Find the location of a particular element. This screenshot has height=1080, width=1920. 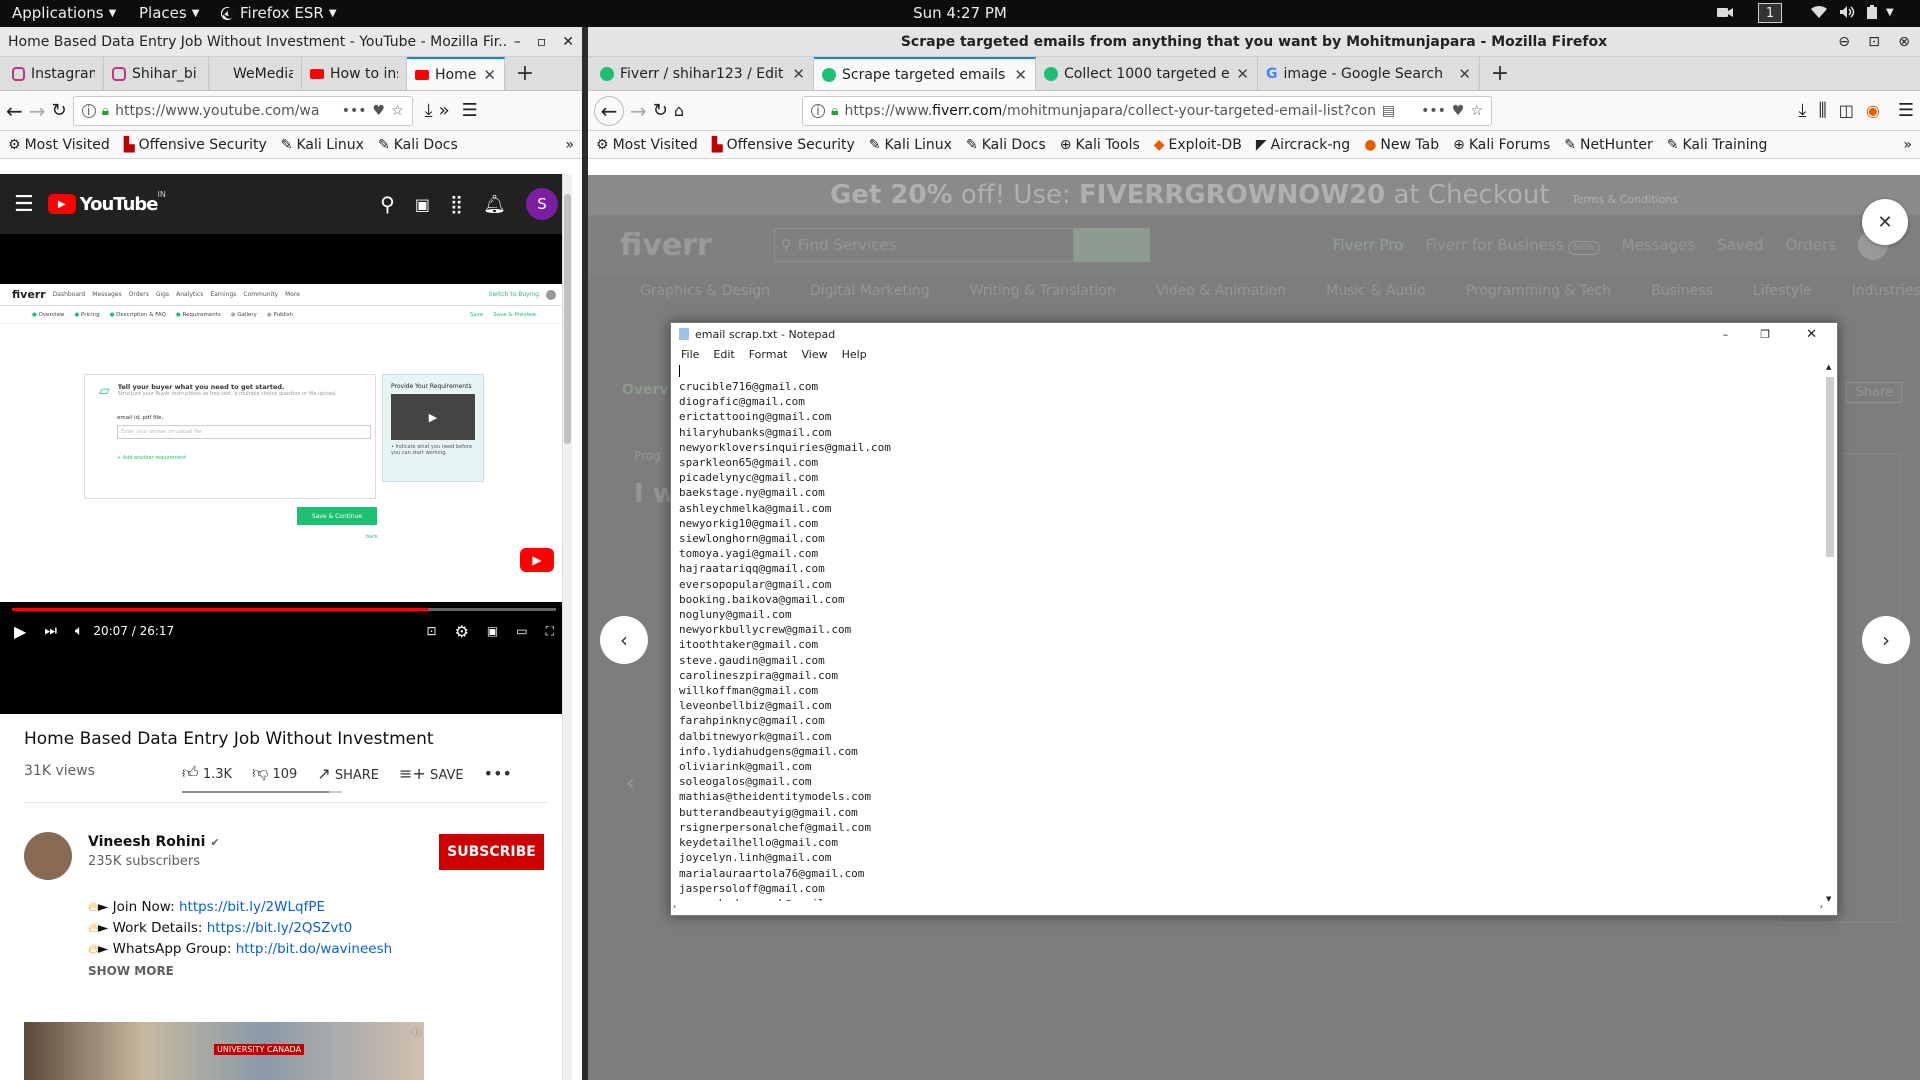

applications-menu: Applications ▼ is located at coordinates (64, 13).